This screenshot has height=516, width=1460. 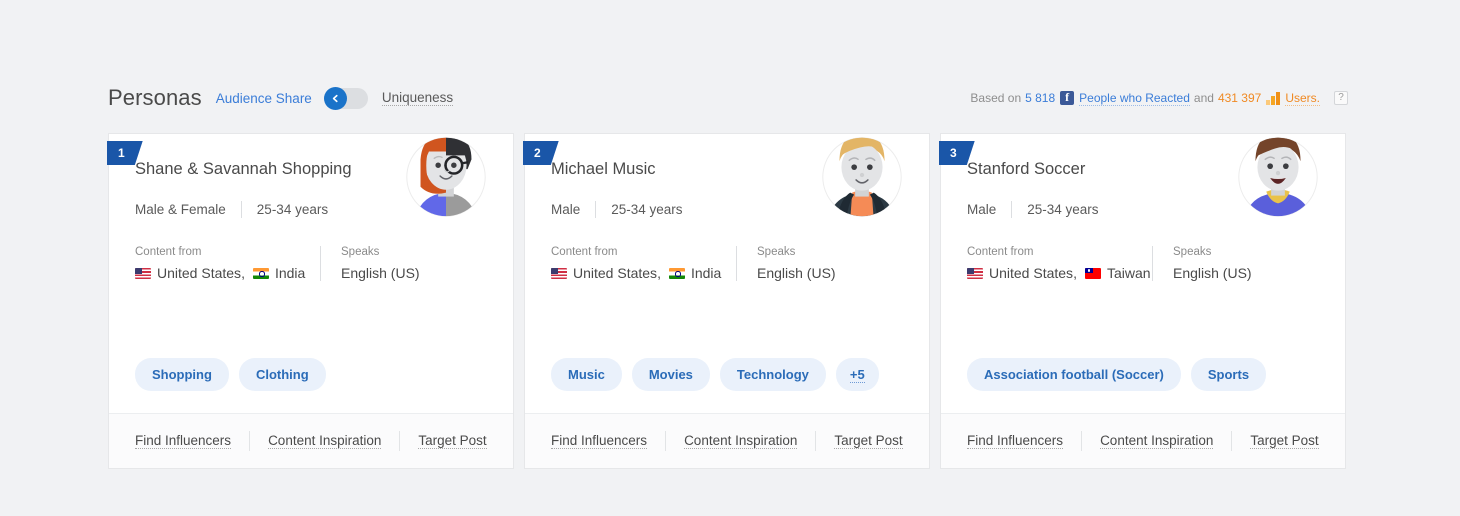 What do you see at coordinates (1302, 98) in the screenshot?
I see `users-link: Users.` at bounding box center [1302, 98].